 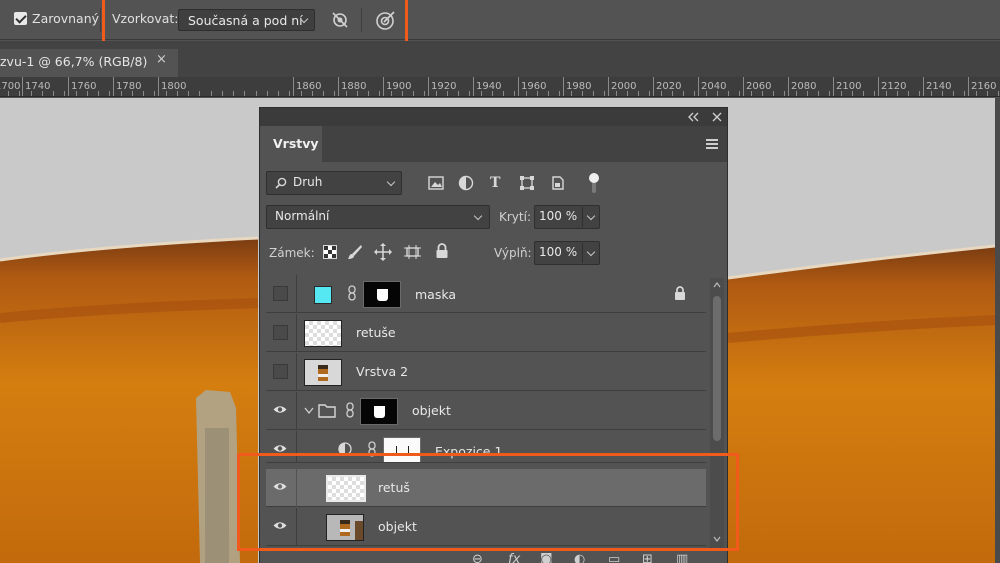 I want to click on layer-name: objekt, so click(x=431, y=410).